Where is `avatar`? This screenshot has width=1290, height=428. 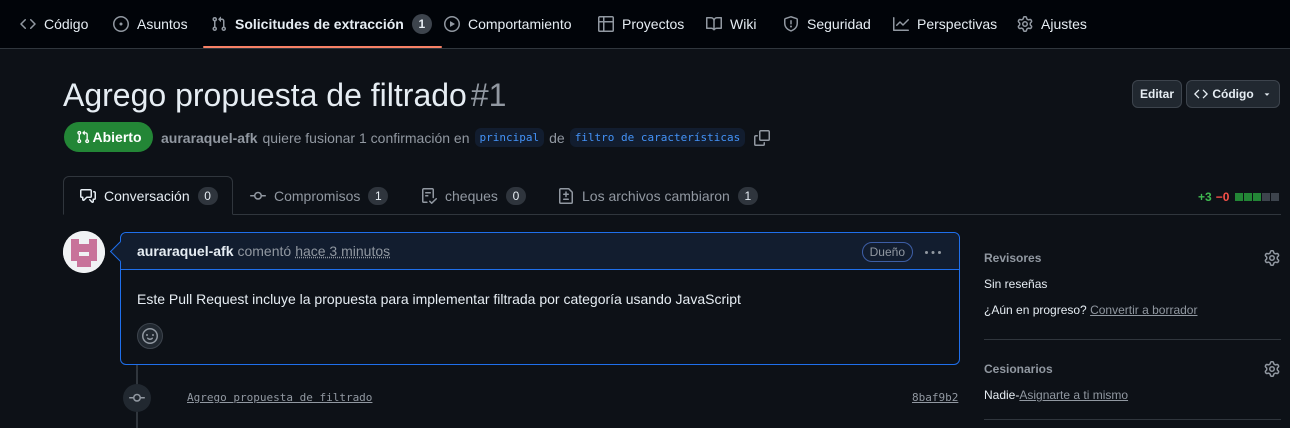 avatar is located at coordinates (84, 252).